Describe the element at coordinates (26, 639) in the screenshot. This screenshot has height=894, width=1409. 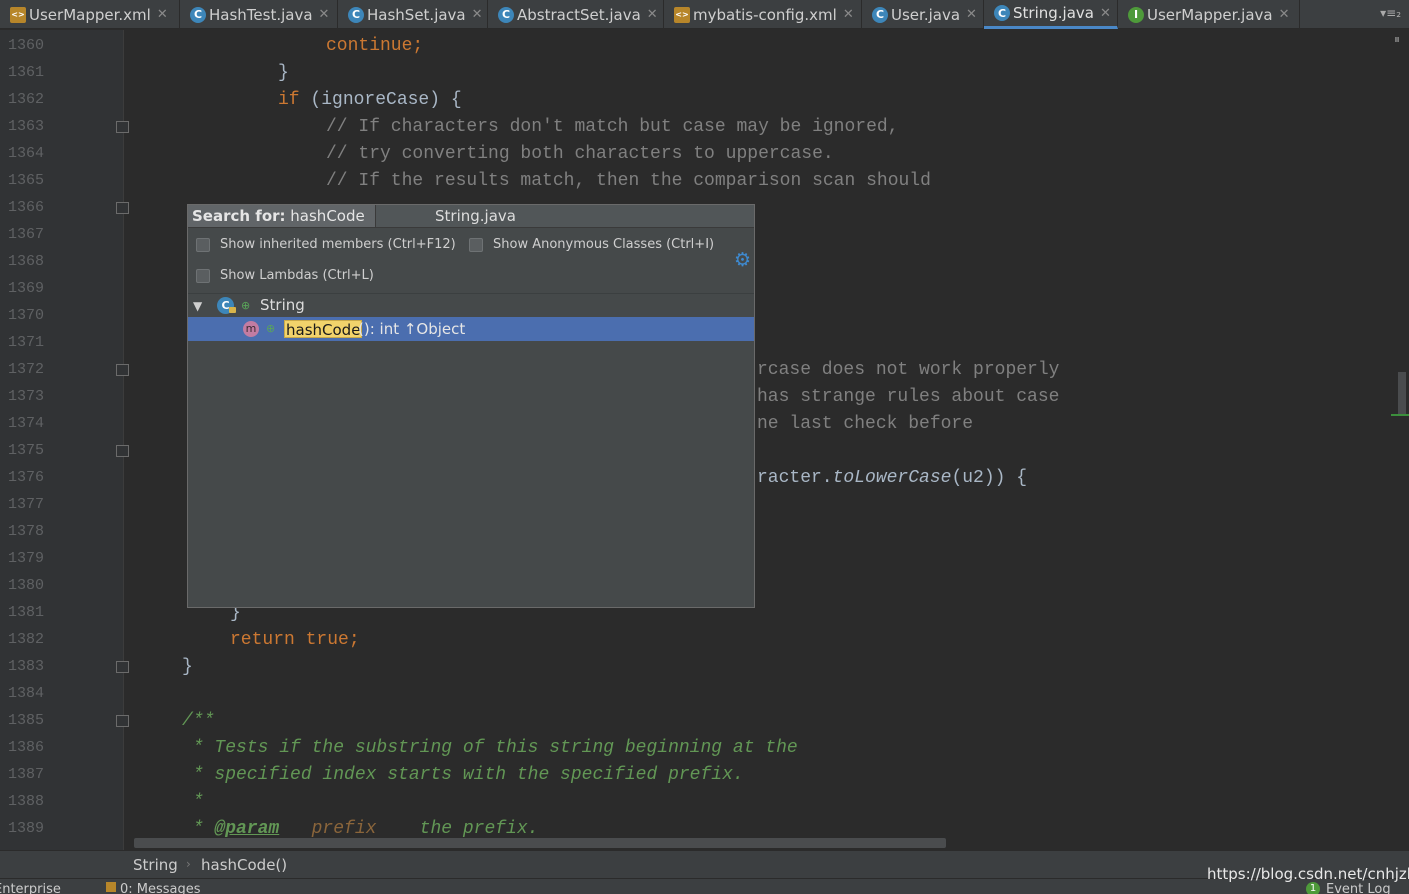
I see `line-number: 1382` at that location.